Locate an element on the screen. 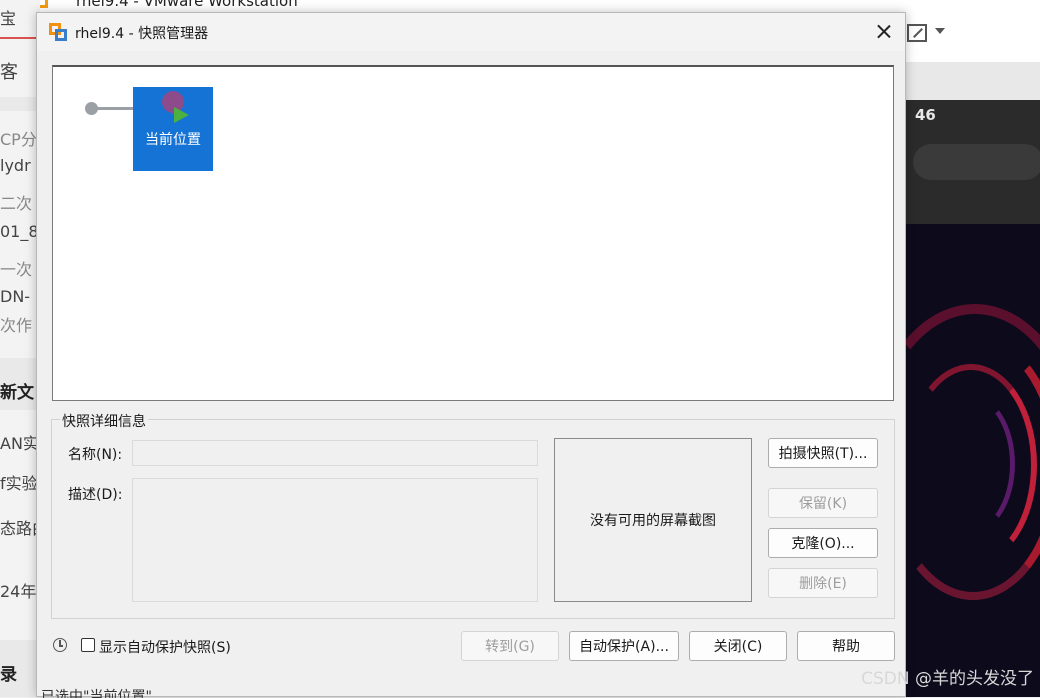  name-label: 名称(N): is located at coordinates (95, 455).